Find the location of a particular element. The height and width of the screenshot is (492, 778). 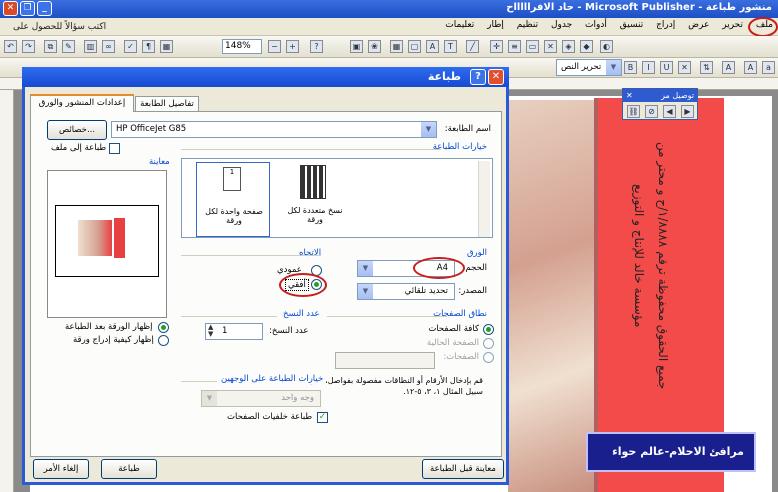

font-style-combo: تحرير النص ▼ is located at coordinates (589, 67).